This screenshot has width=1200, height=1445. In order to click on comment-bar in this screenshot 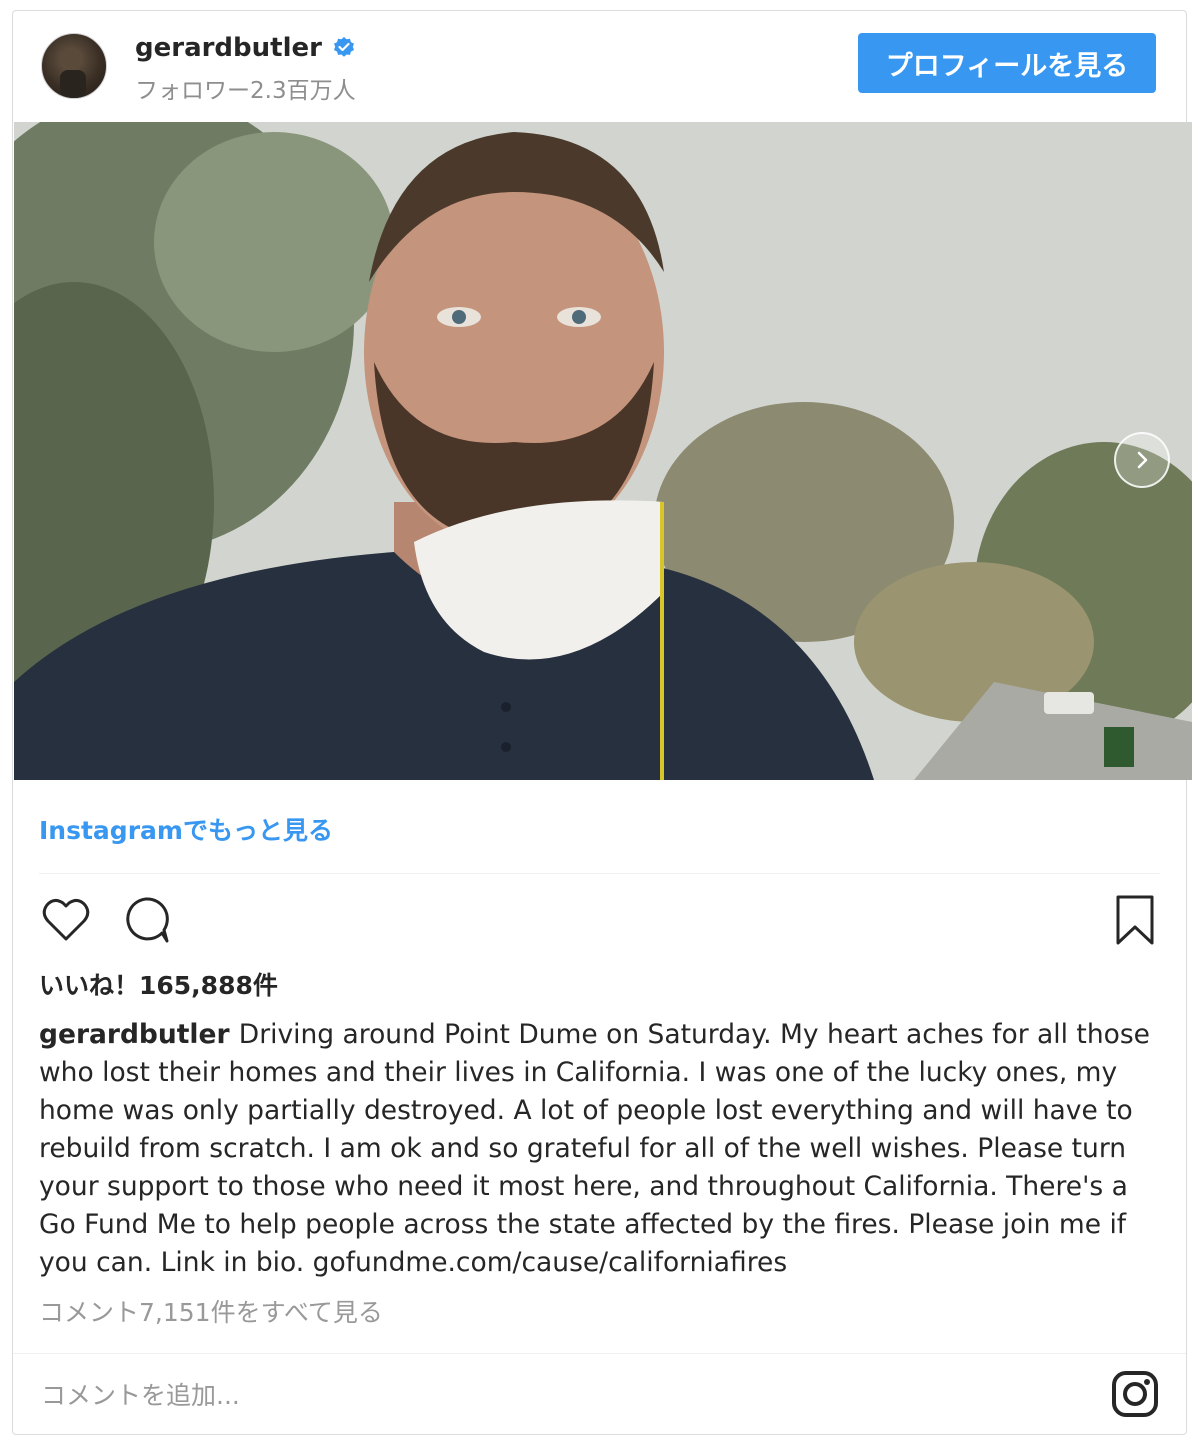, I will do `click(599, 1394)`.